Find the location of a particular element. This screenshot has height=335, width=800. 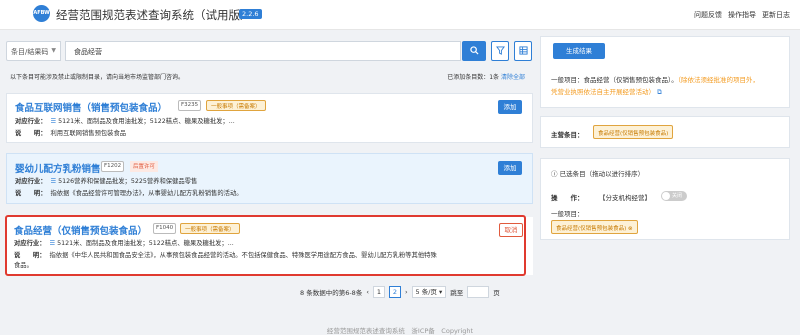

search-icon is located at coordinates (474, 50).